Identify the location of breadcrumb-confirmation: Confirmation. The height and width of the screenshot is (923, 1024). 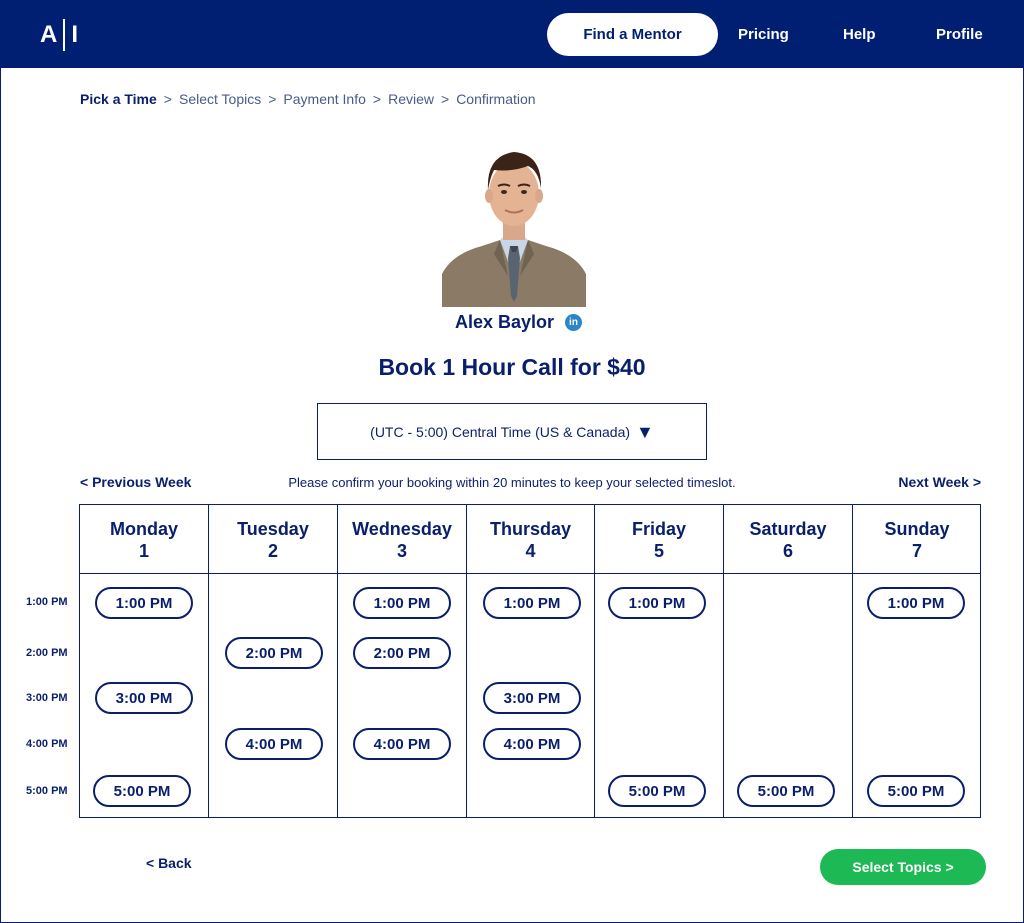
(495, 99).